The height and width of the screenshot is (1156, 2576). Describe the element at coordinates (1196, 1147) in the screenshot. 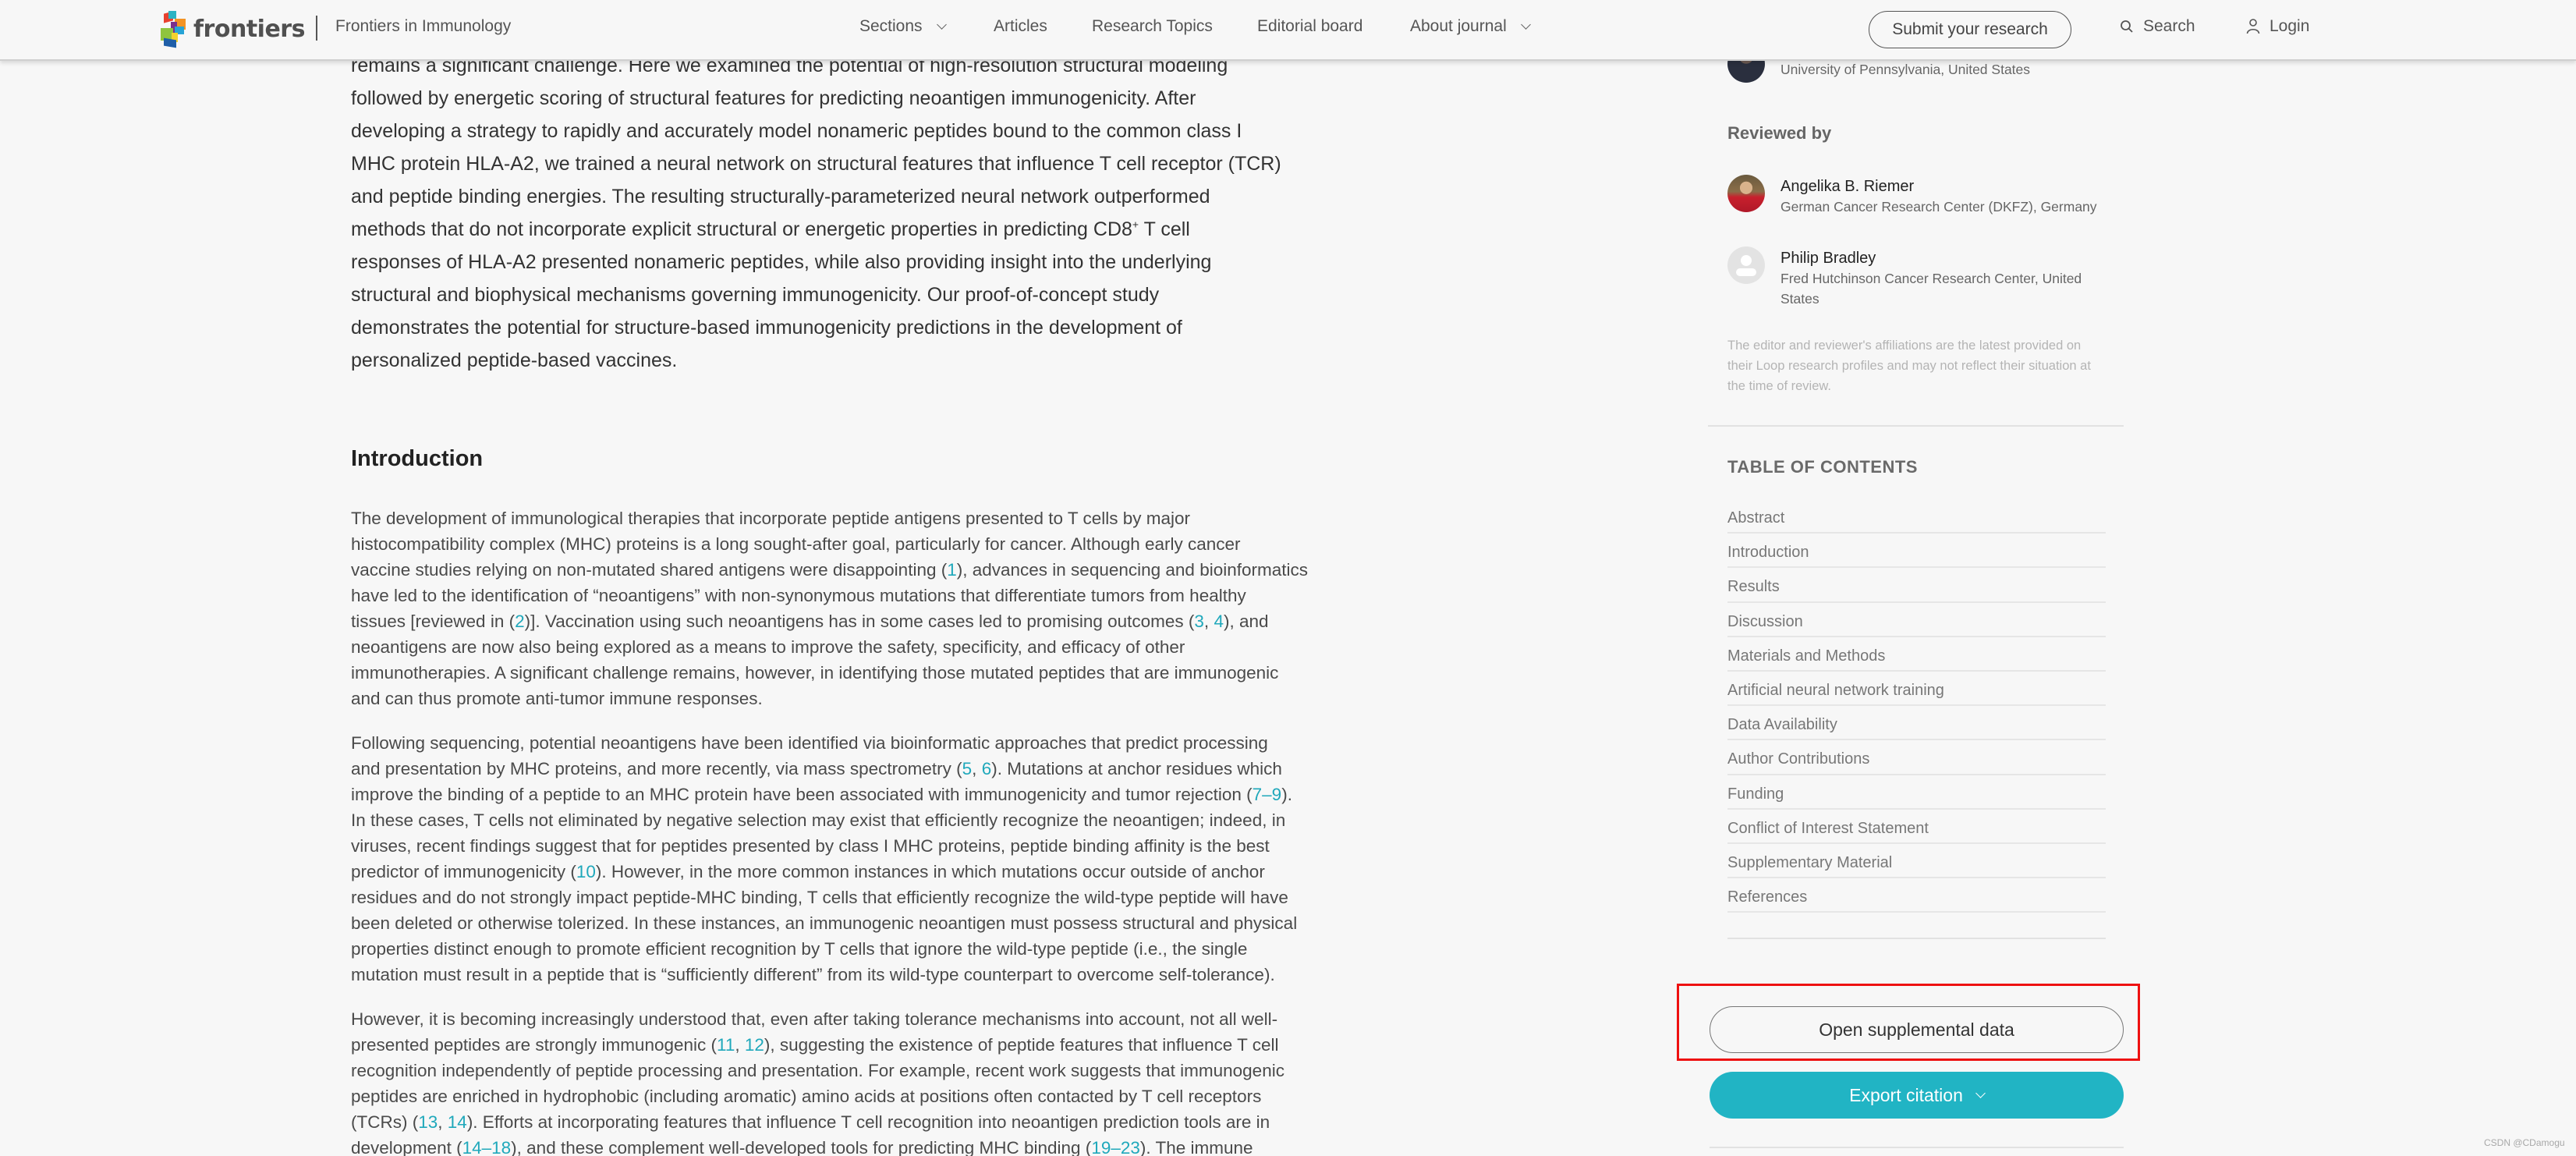

I see `text-segment: ). The immune` at that location.